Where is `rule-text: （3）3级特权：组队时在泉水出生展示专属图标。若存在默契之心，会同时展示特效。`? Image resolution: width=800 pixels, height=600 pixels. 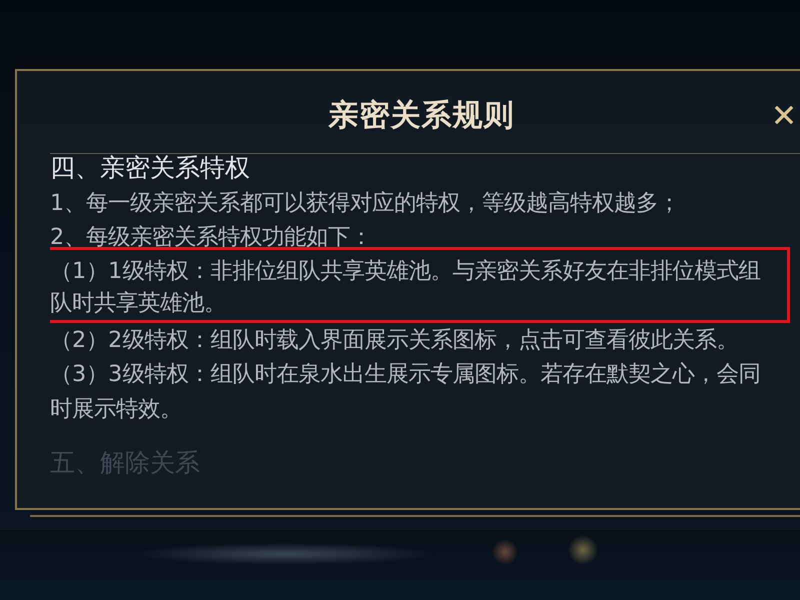 rule-text: （3）3级特权：组队时在泉水出生展示专属图标。若存在默契之心，会同时展示特效。 is located at coordinates (406, 392).